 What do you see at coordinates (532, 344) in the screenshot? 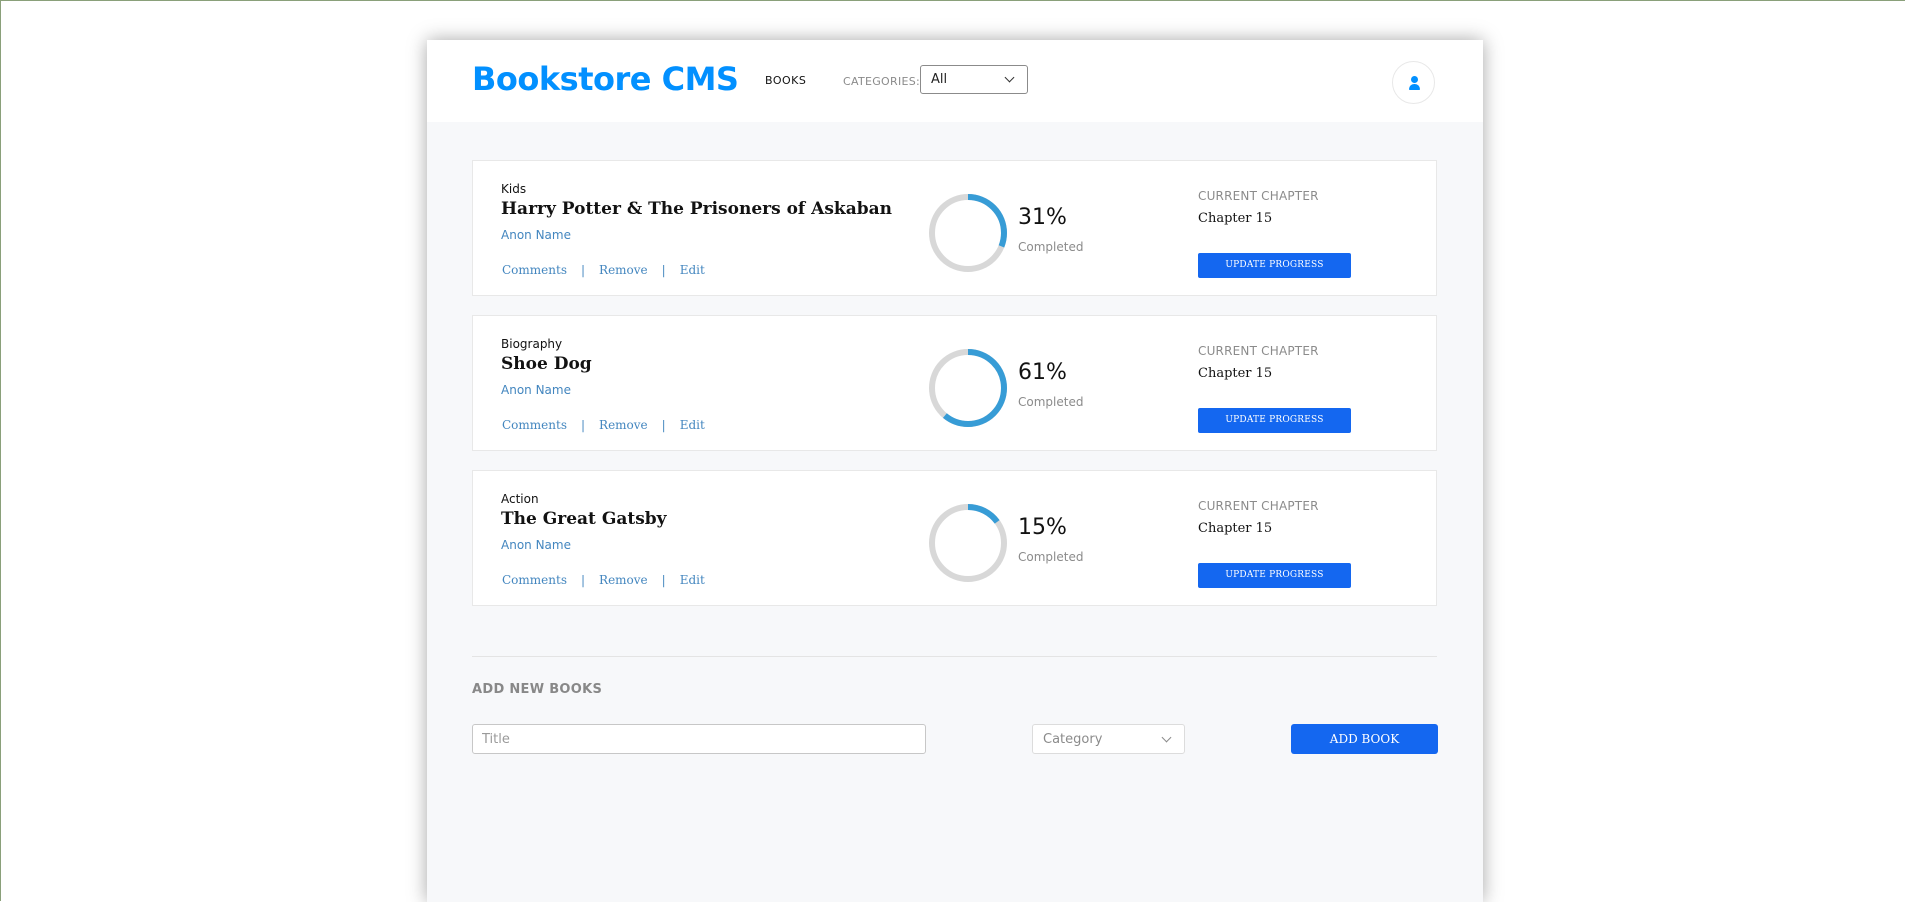
I see `book-genre: Biography` at bounding box center [532, 344].